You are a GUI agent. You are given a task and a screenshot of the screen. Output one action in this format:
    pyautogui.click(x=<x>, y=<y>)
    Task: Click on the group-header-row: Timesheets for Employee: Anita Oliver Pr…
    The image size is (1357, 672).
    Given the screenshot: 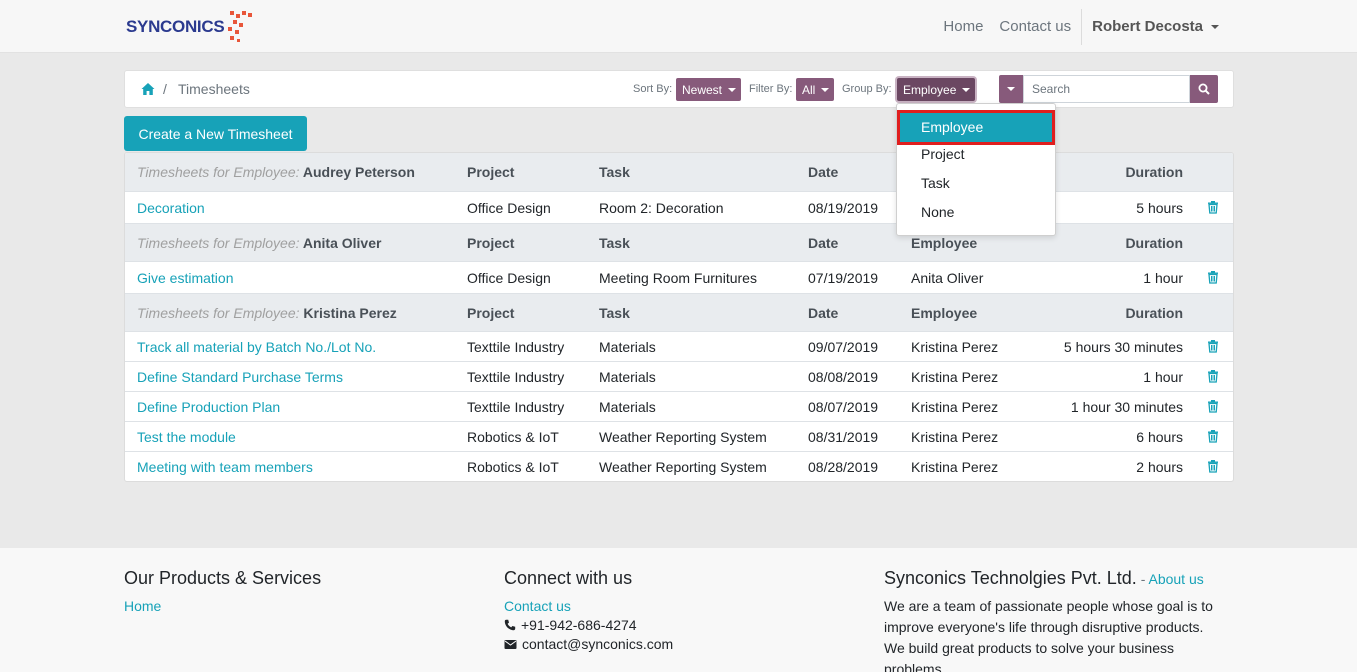 What is the action you would take?
    pyautogui.click(x=679, y=242)
    